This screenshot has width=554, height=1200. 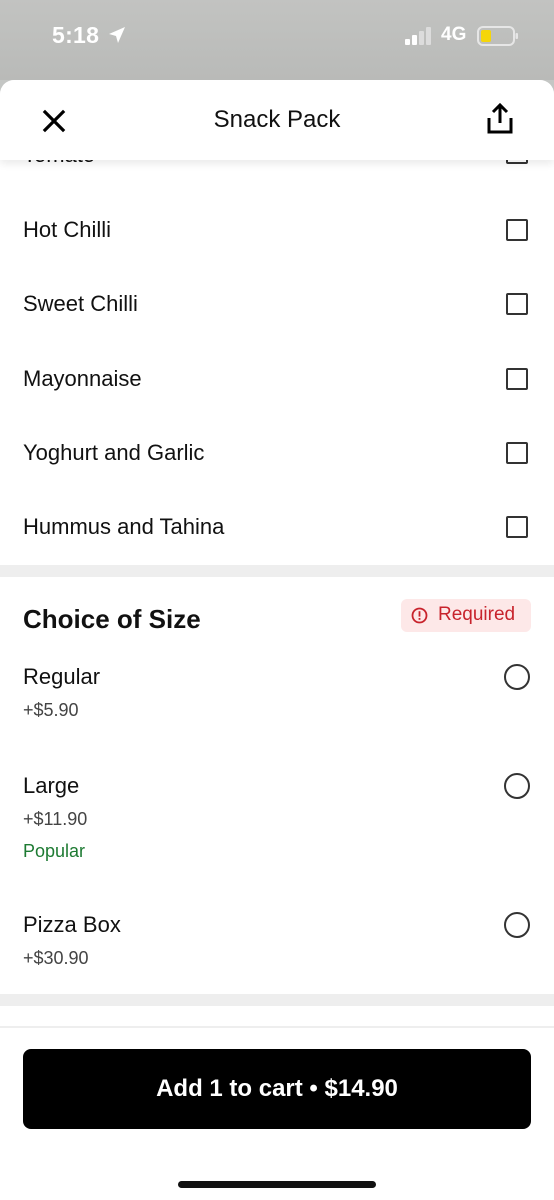 I want to click on option-label: Sweet Chilli, so click(x=80, y=303).